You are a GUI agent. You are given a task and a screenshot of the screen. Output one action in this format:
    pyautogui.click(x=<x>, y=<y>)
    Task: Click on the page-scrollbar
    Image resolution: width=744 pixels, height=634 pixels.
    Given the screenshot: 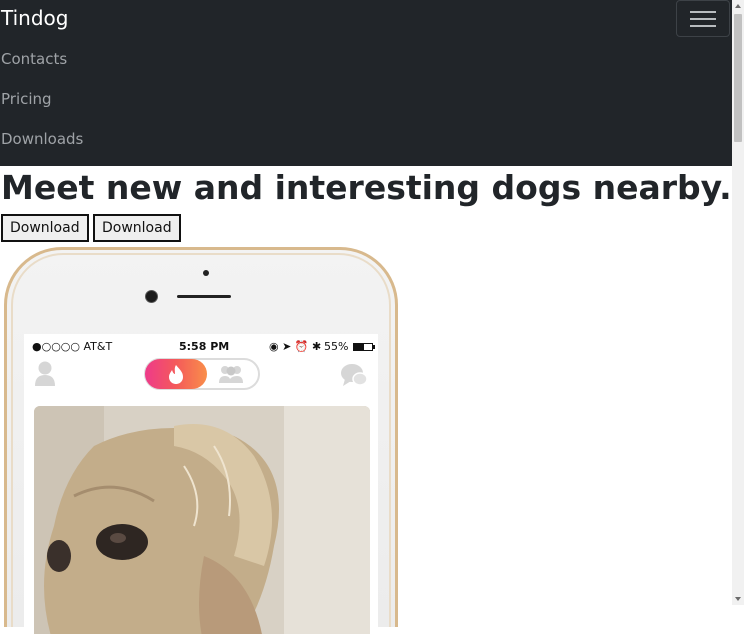 What is the action you would take?
    pyautogui.click(x=738, y=302)
    